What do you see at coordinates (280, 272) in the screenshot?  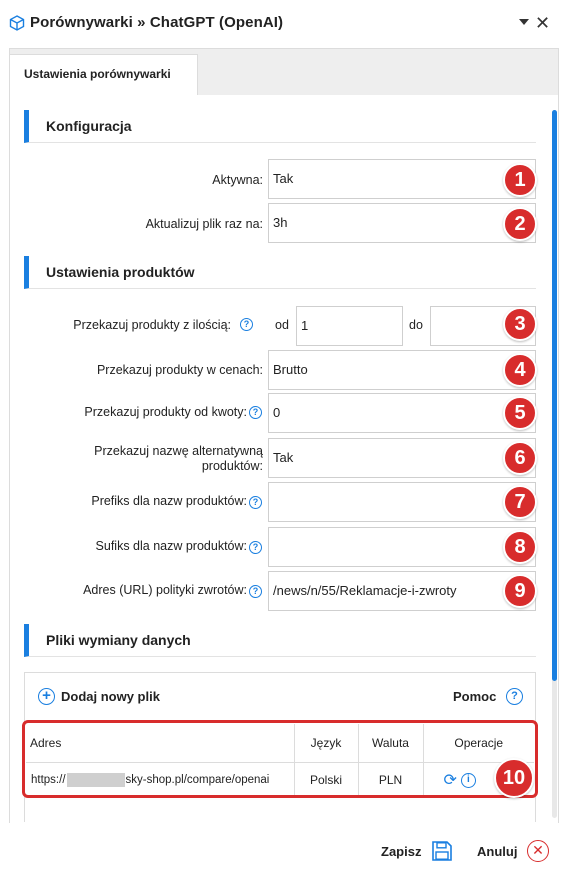 I see `section-header-products: Ustawienia produktów` at bounding box center [280, 272].